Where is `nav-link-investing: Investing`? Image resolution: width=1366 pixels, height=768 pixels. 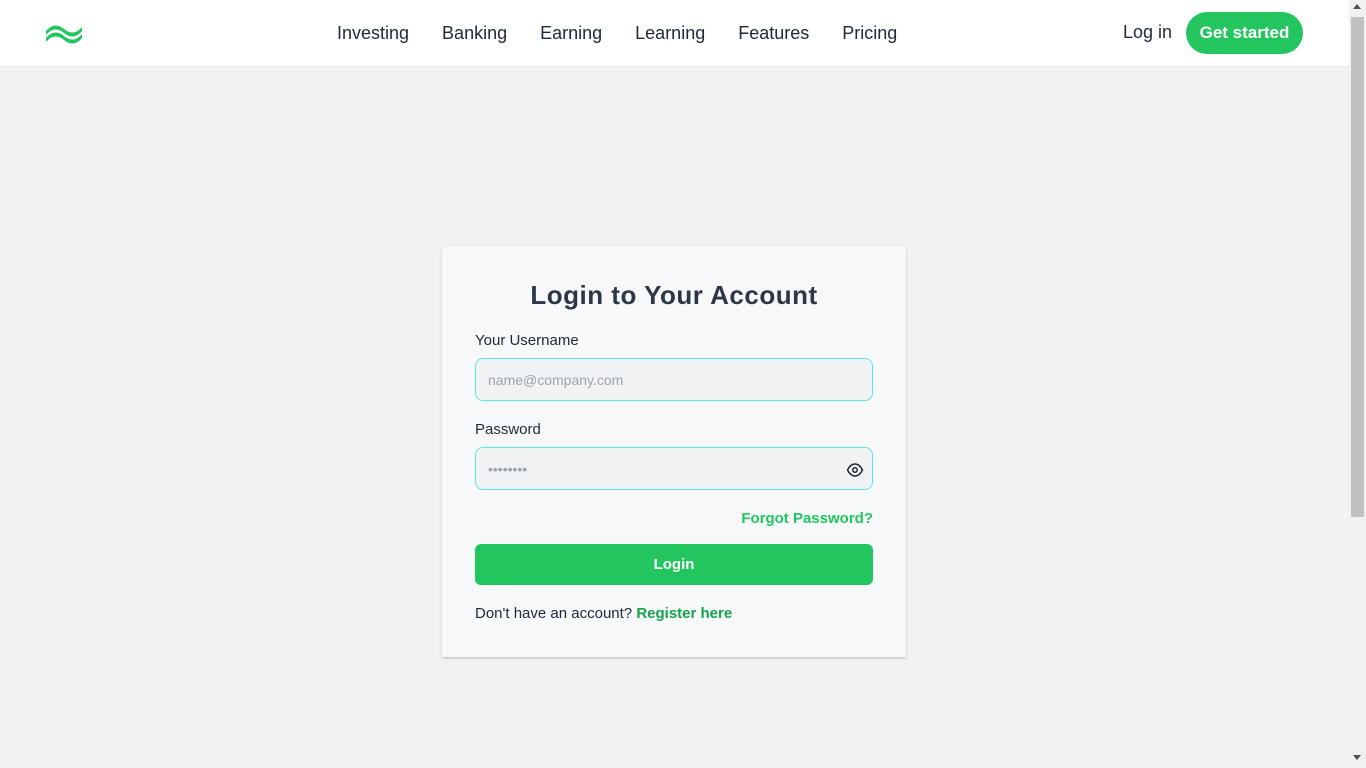 nav-link-investing: Investing is located at coordinates (373, 33).